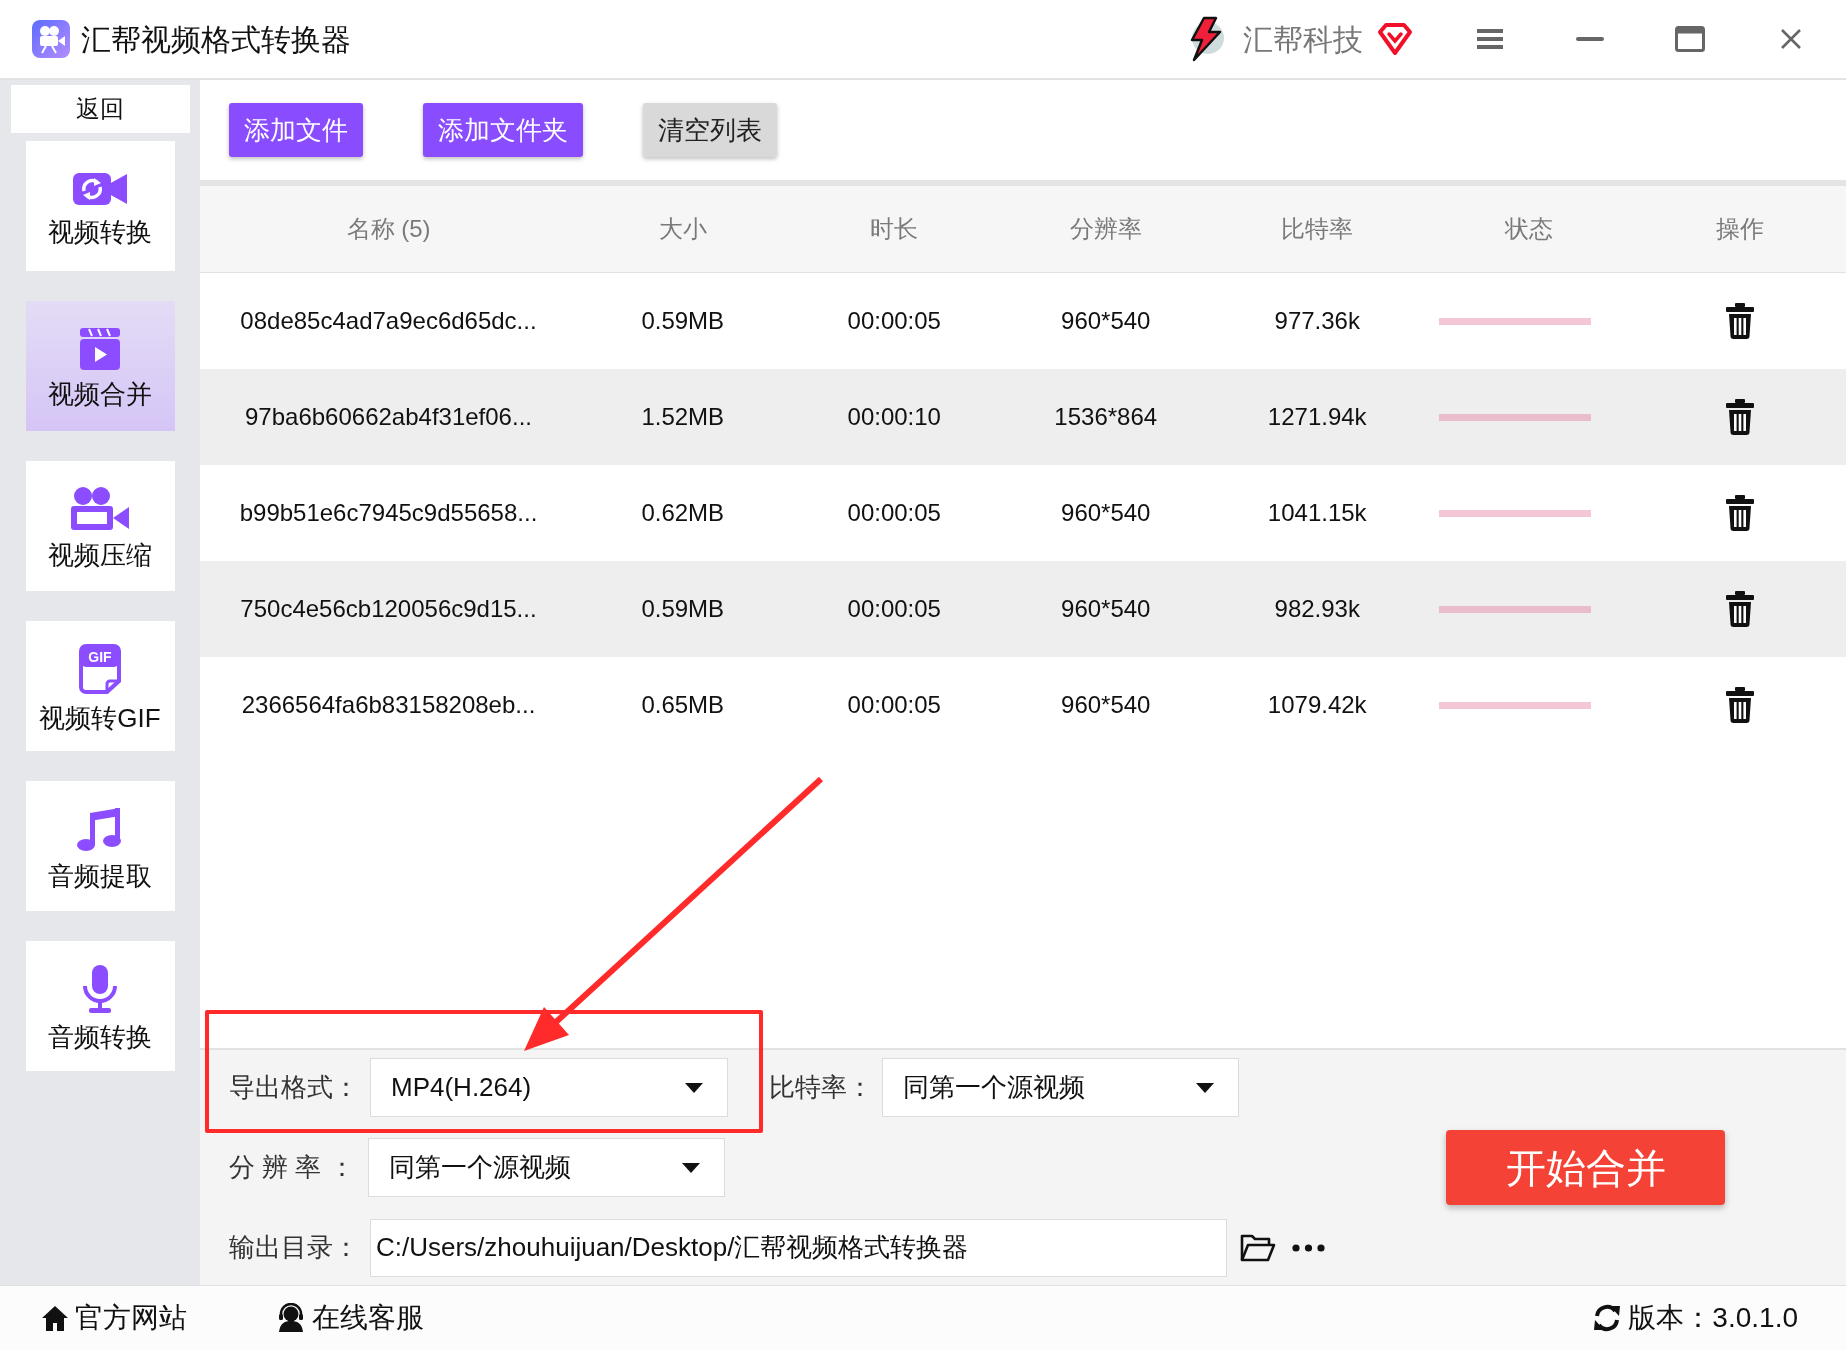 The width and height of the screenshot is (1846, 1350). I want to click on table-cell-text: 982.93k, so click(1317, 609).